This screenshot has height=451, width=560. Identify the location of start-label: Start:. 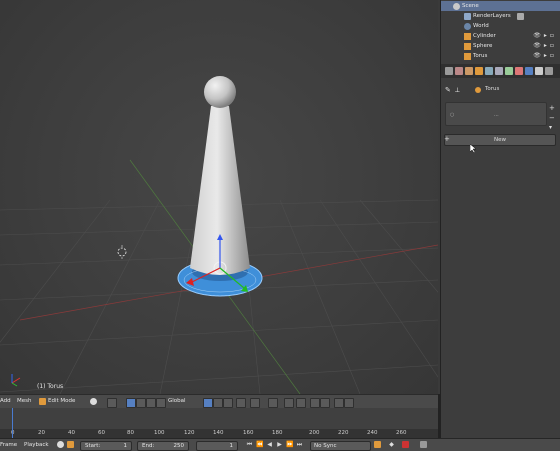
(93, 445).